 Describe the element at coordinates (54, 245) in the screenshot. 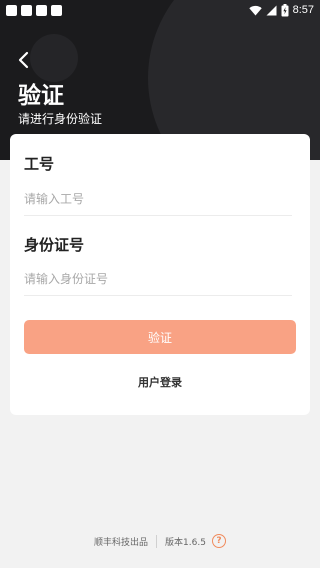

I see `id-number-label: 身份证号` at that location.